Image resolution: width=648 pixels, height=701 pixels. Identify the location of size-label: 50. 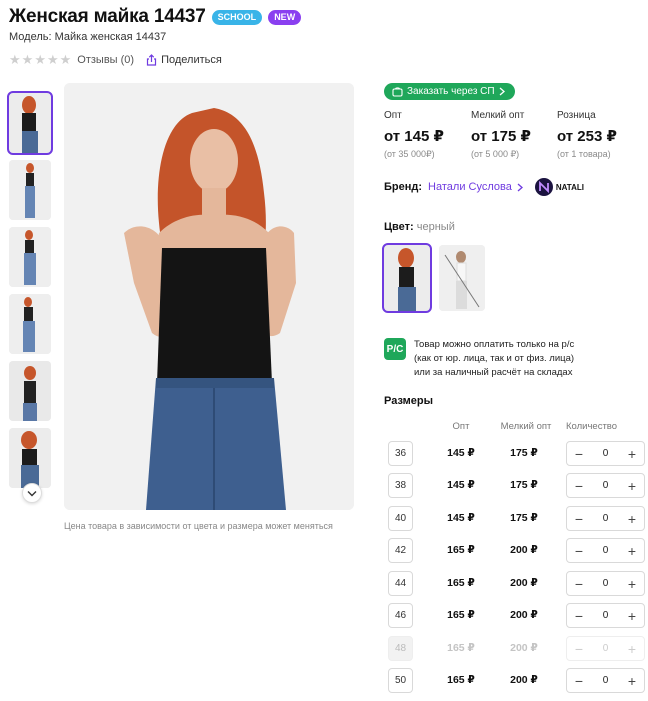
(400, 680).